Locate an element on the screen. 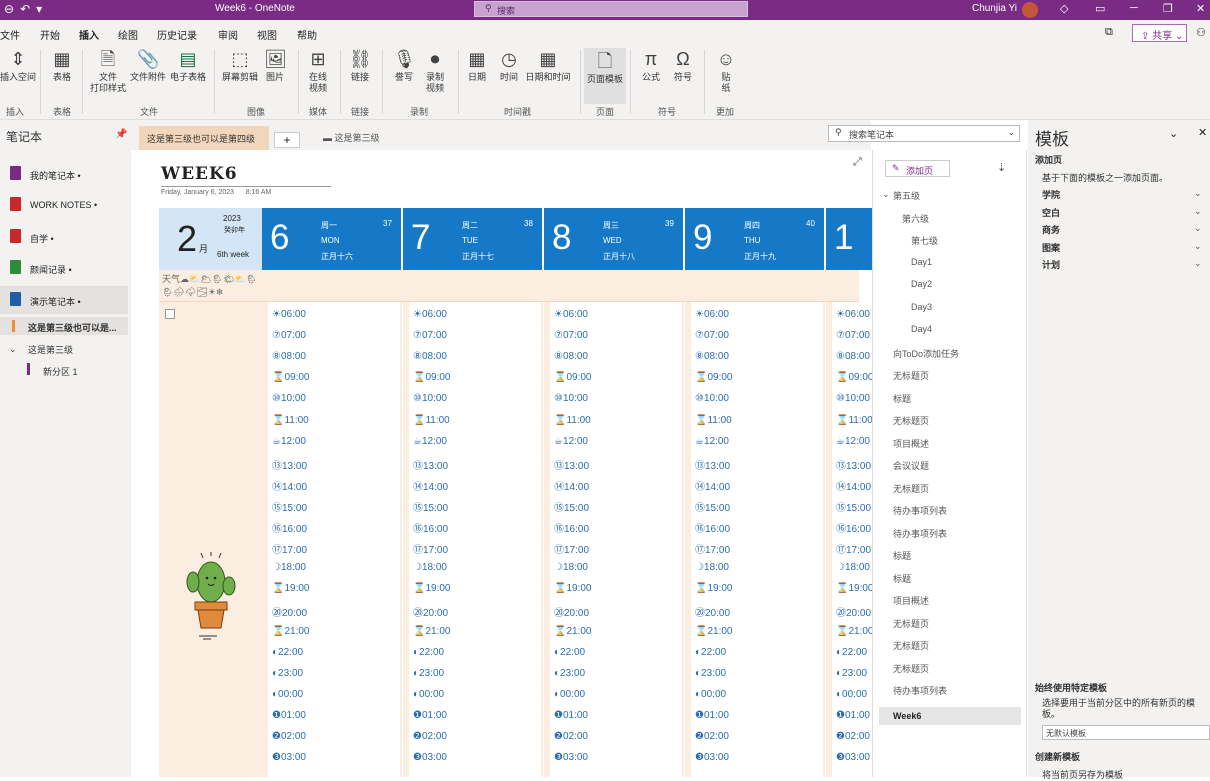  notebook-item: WORK NOTES • is located at coordinates (64, 205).